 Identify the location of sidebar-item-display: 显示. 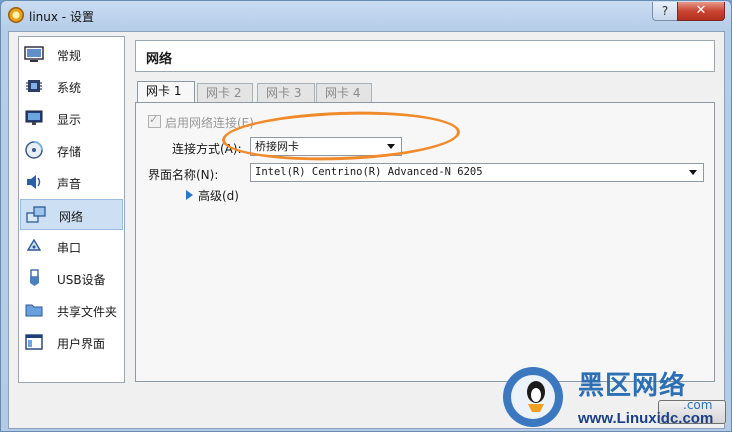
(71, 118).